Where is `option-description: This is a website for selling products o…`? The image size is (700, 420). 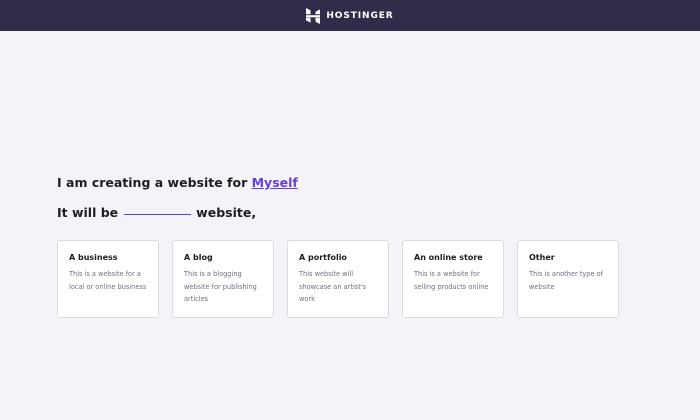
option-description: This is a website for selling products o… is located at coordinates (451, 280).